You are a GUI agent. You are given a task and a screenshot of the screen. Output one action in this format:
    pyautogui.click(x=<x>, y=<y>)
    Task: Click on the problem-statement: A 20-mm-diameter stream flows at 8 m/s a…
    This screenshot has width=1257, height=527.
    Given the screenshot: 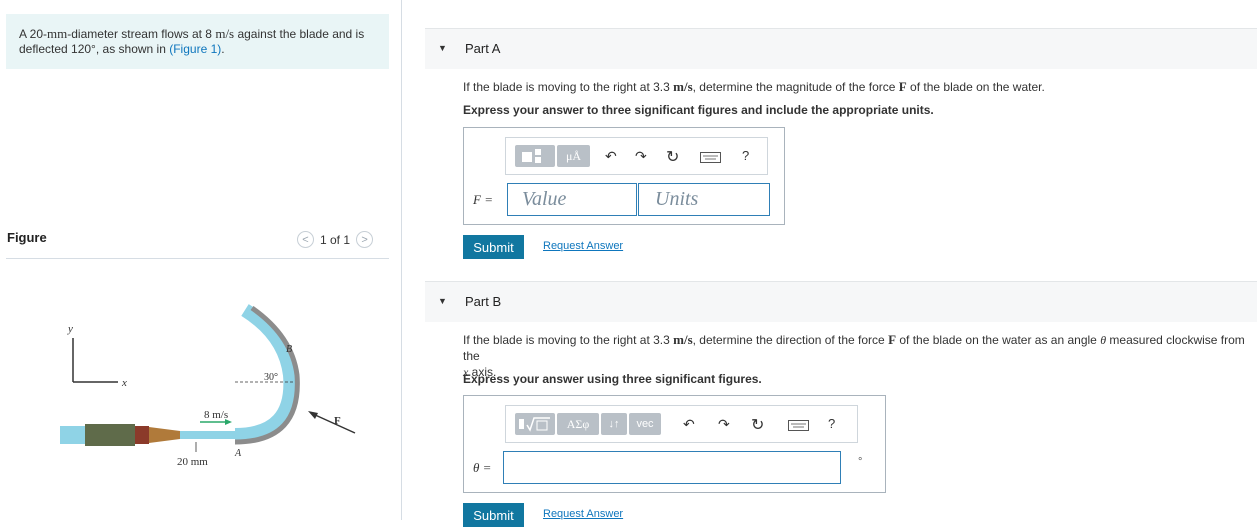 What is the action you would take?
    pyautogui.click(x=197, y=41)
    